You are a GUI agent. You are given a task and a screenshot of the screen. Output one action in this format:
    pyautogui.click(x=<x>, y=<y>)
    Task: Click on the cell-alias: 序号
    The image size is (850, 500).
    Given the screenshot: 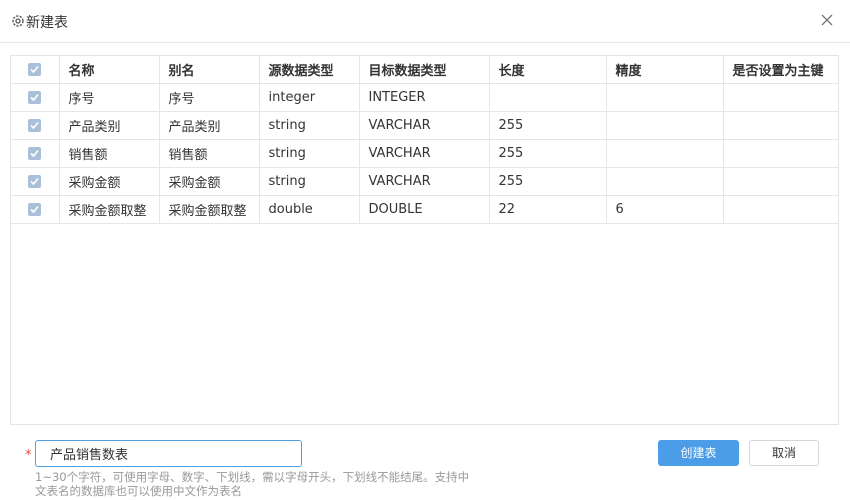 What is the action you would take?
    pyautogui.click(x=209, y=97)
    